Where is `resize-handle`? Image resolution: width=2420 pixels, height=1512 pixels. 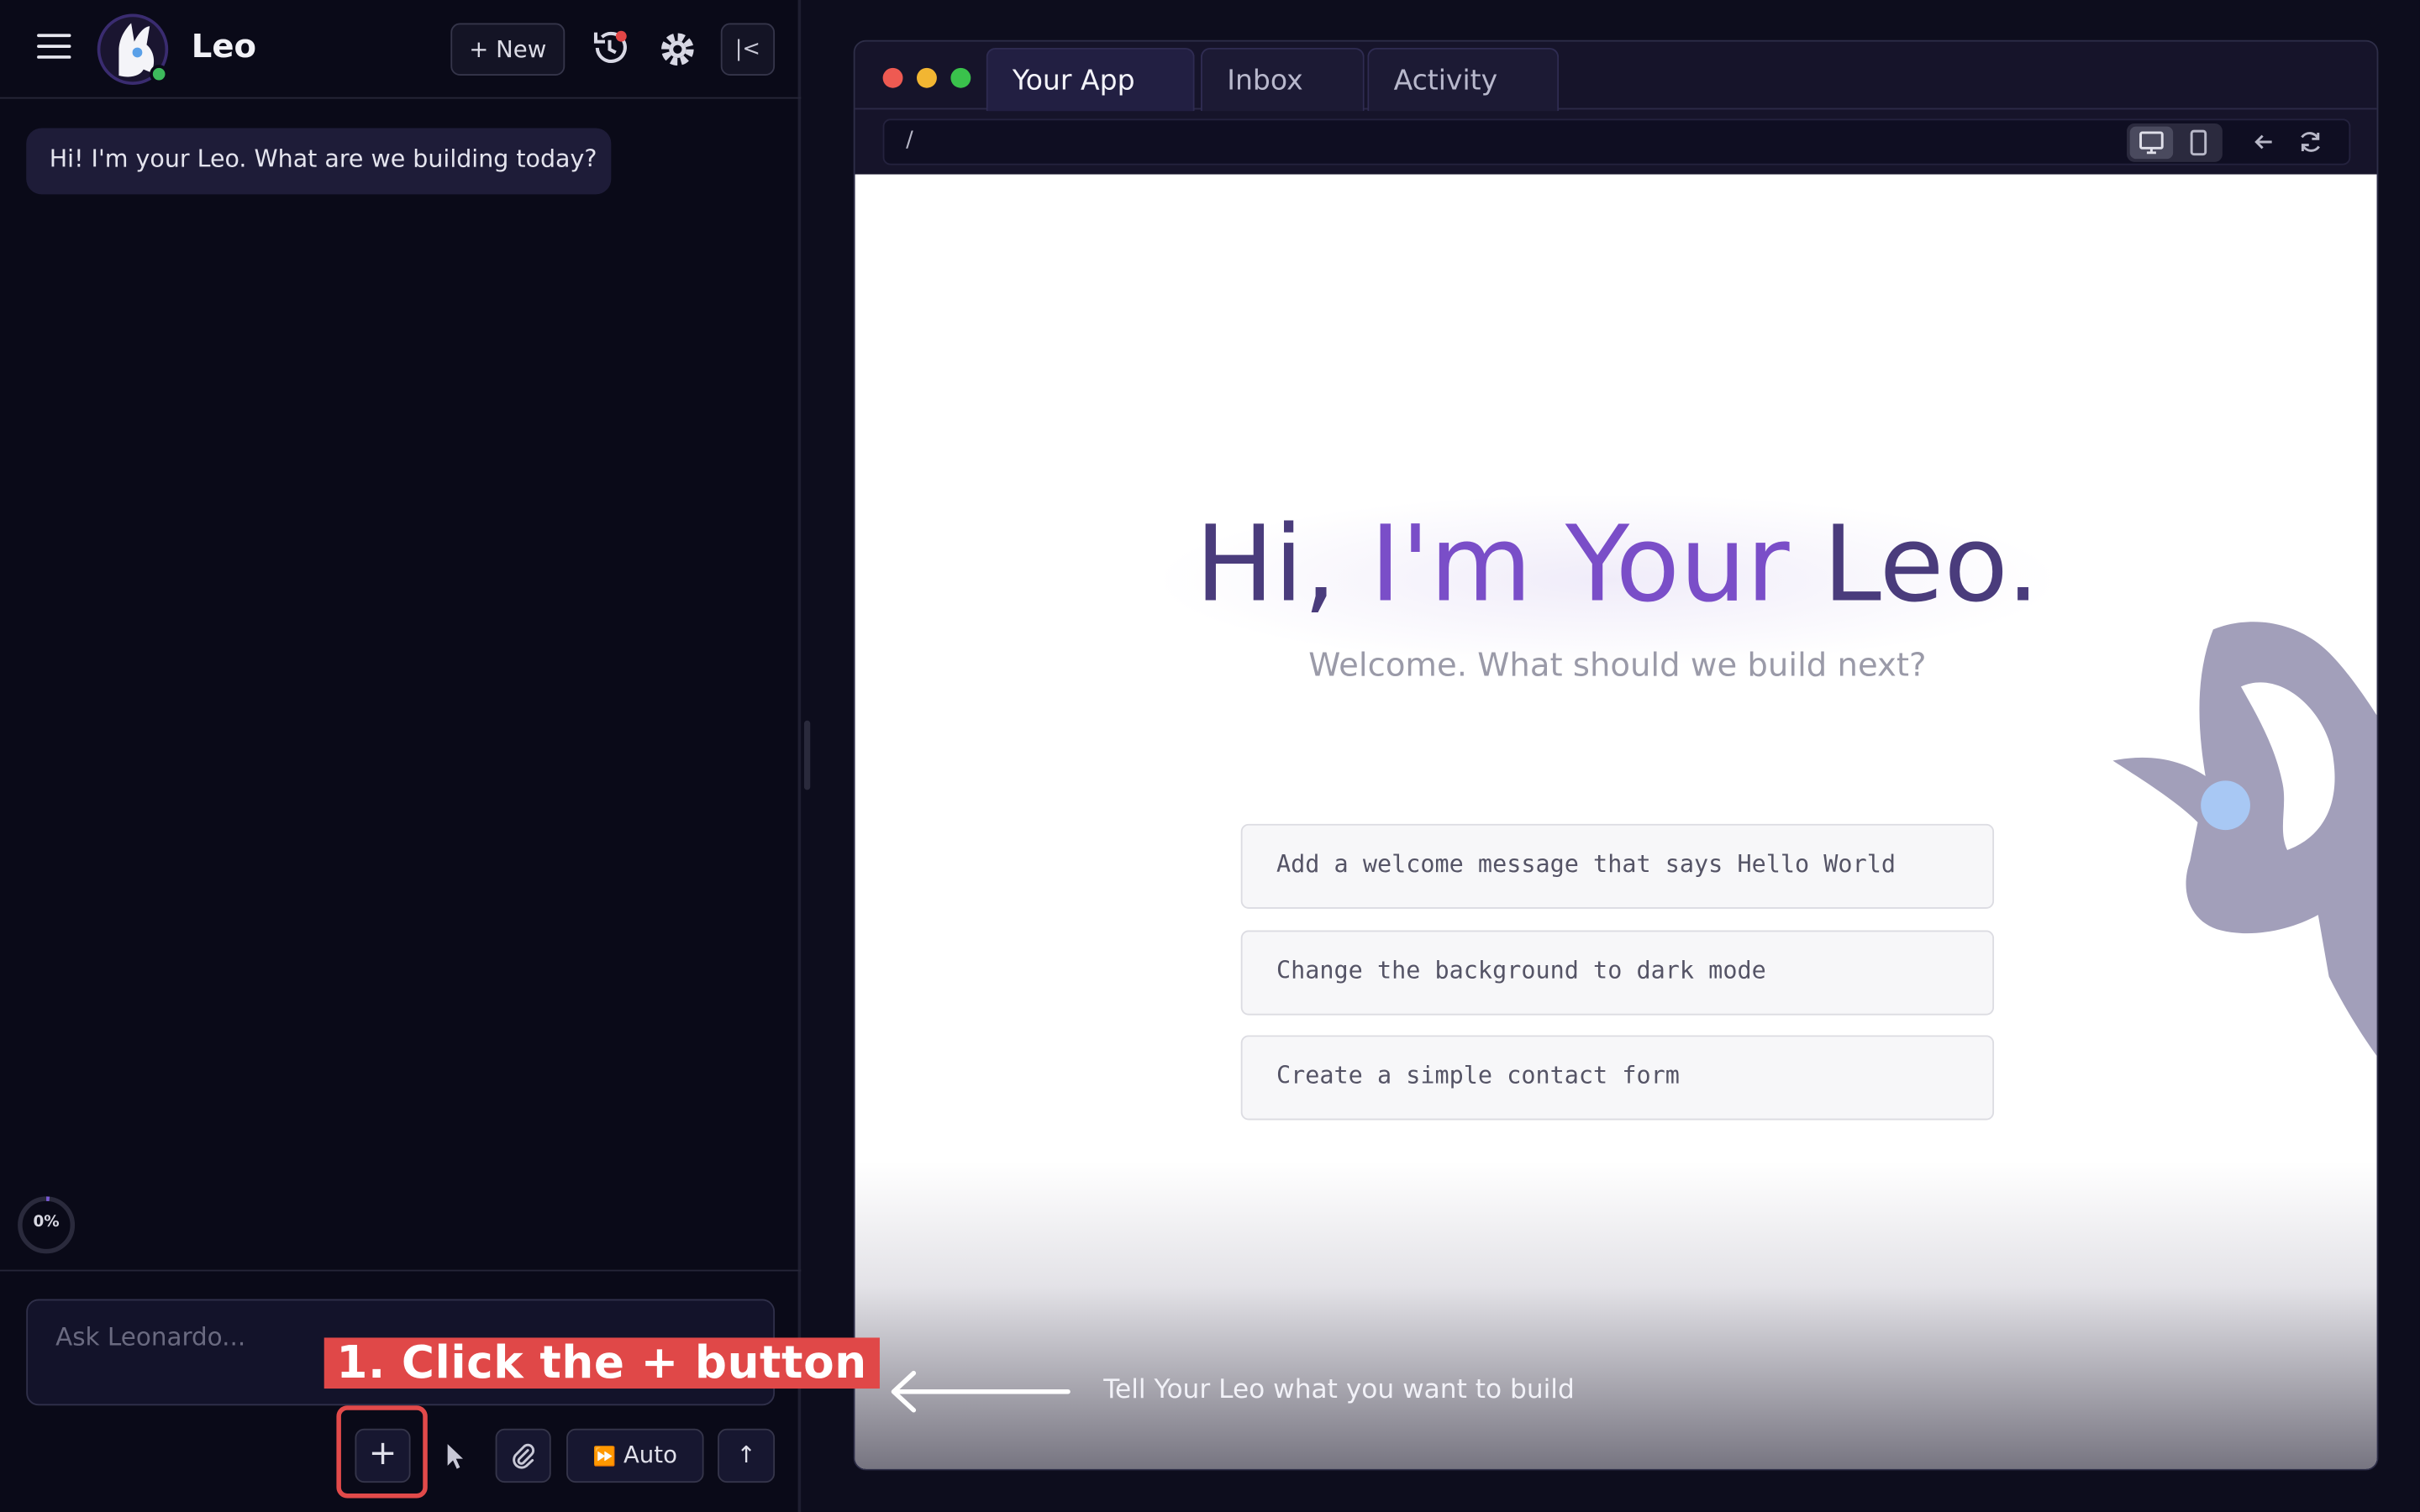 resize-handle is located at coordinates (807, 755).